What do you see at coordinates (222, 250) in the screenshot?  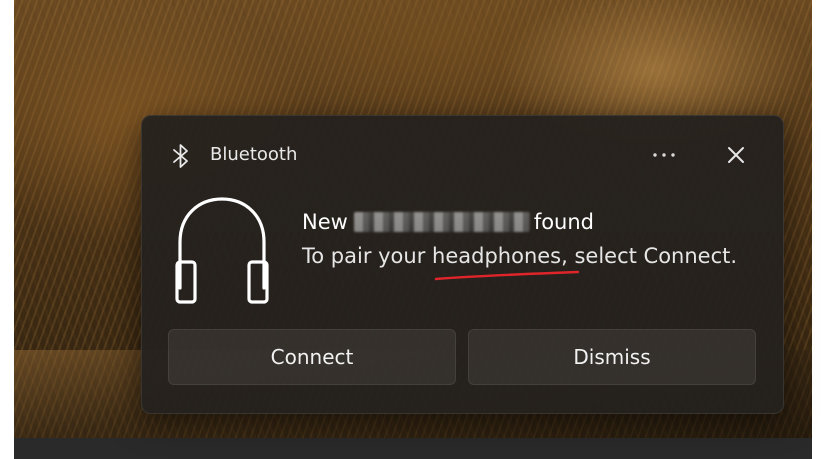 I see `headphones-icon` at bounding box center [222, 250].